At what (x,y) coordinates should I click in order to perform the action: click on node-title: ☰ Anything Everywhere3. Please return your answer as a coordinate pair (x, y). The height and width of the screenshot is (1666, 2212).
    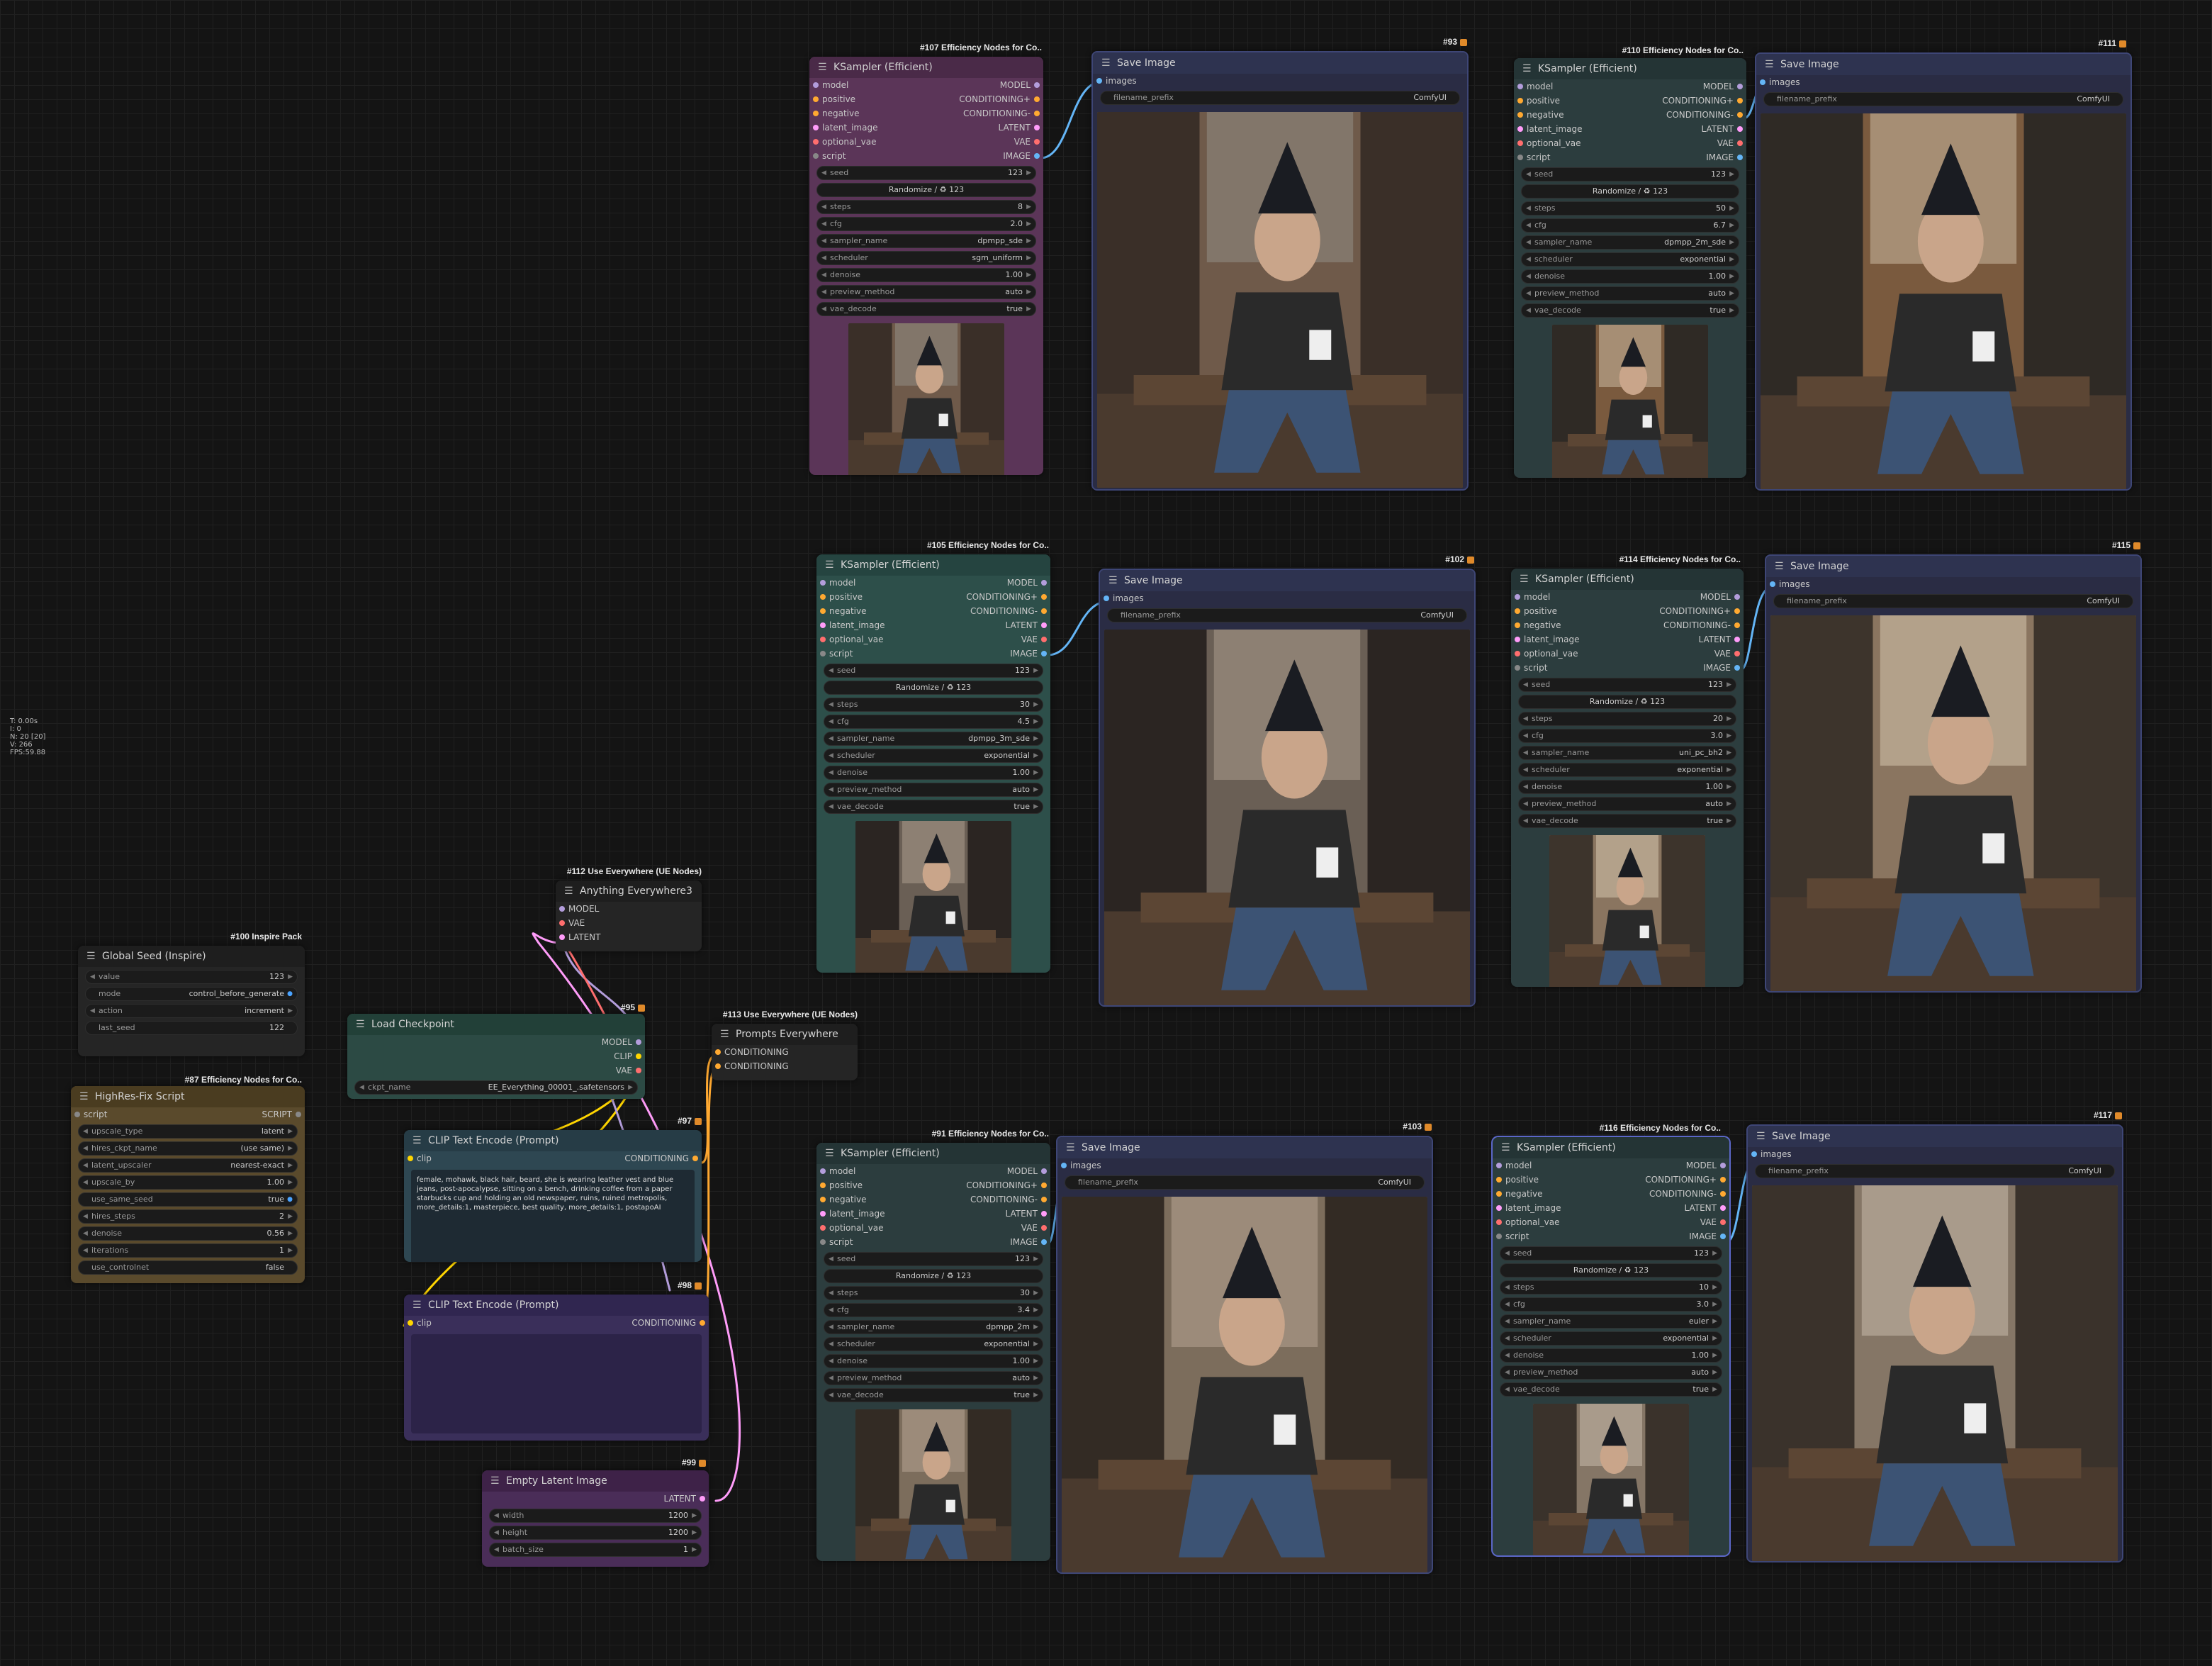
    Looking at the image, I should click on (629, 891).